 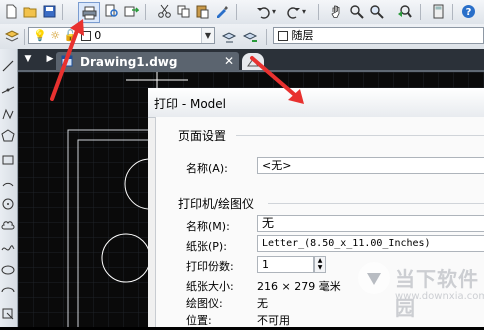 I want to click on arrow-to-plot-icon, so click(x=65, y=63).